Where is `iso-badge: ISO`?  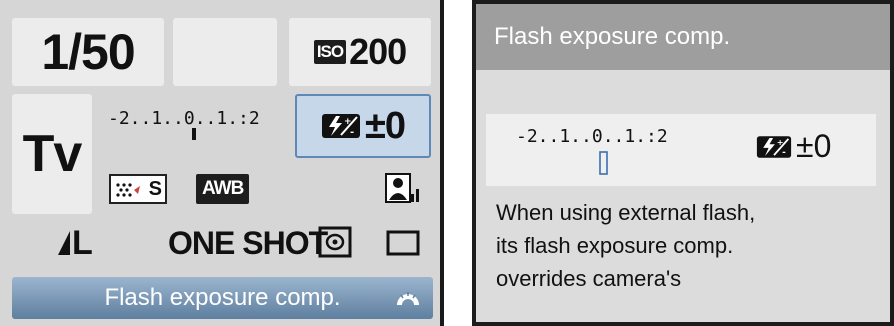 iso-badge: ISO is located at coordinates (330, 52).